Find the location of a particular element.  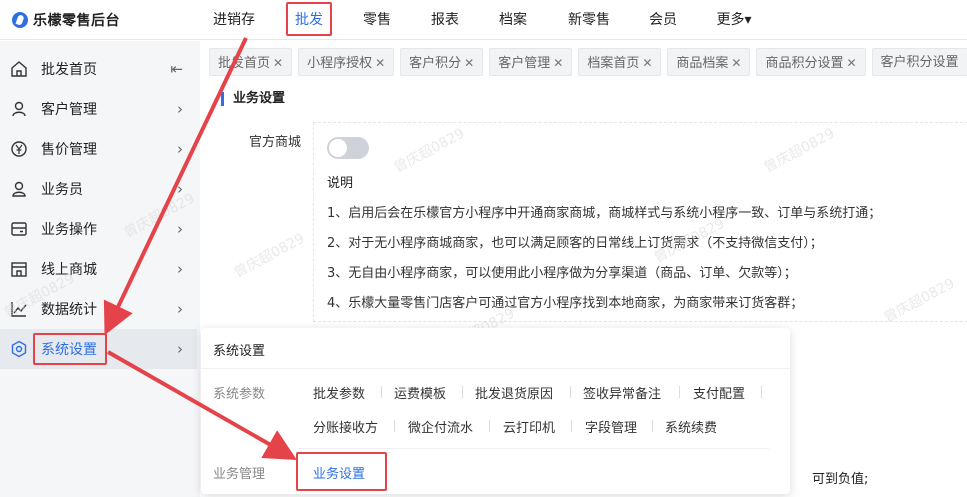

nav-item-more: 更多▾ is located at coordinates (734, 20).